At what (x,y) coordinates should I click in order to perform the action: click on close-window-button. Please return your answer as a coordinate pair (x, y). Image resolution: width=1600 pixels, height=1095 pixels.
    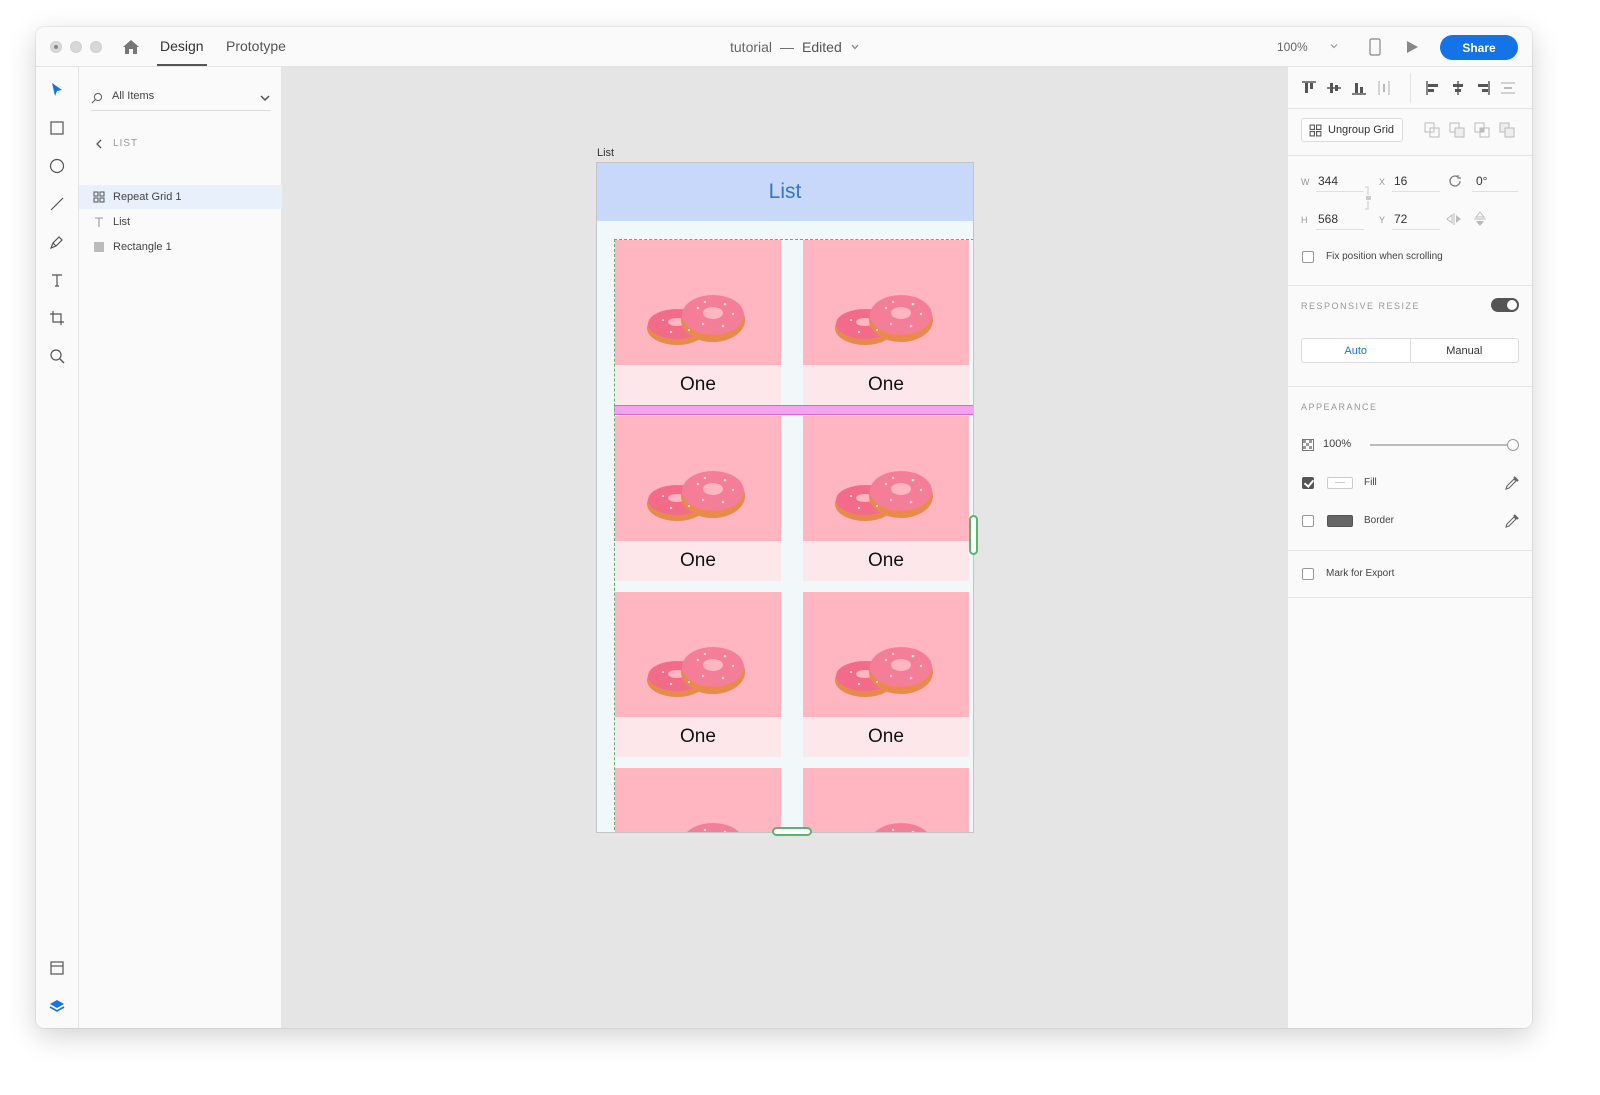
    Looking at the image, I should click on (56, 47).